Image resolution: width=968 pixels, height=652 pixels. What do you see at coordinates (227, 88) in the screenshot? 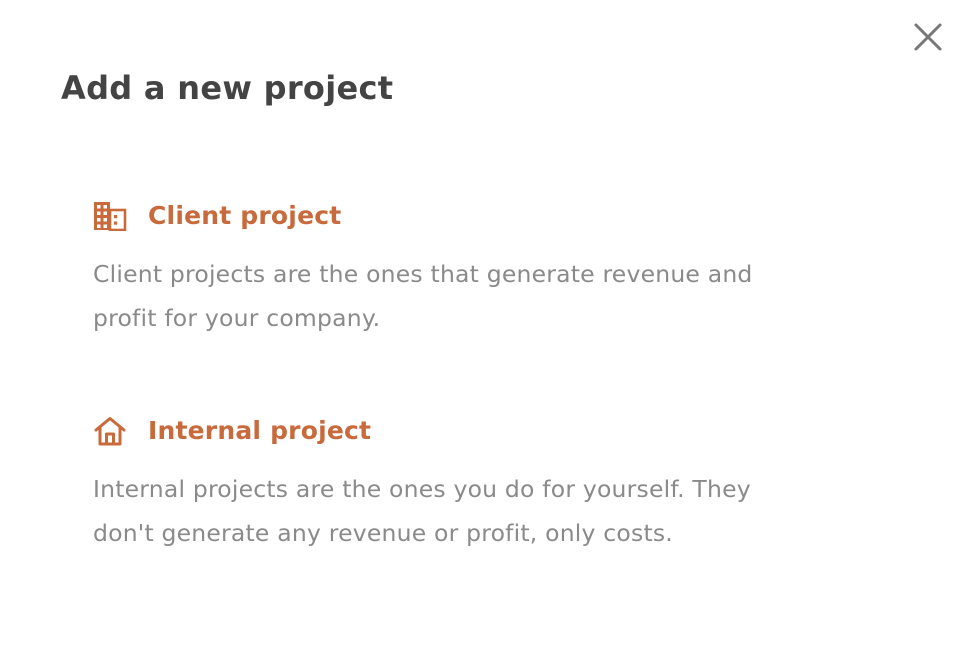
I see `dialog-title: Add a new project` at bounding box center [227, 88].